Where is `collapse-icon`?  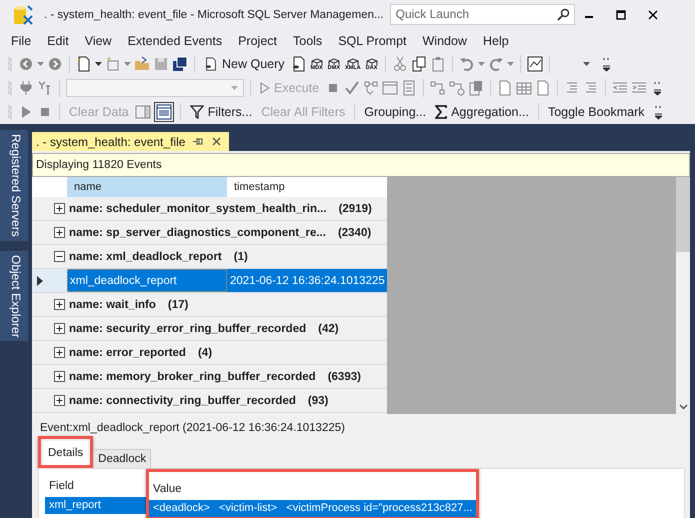
collapse-icon is located at coordinates (59, 256).